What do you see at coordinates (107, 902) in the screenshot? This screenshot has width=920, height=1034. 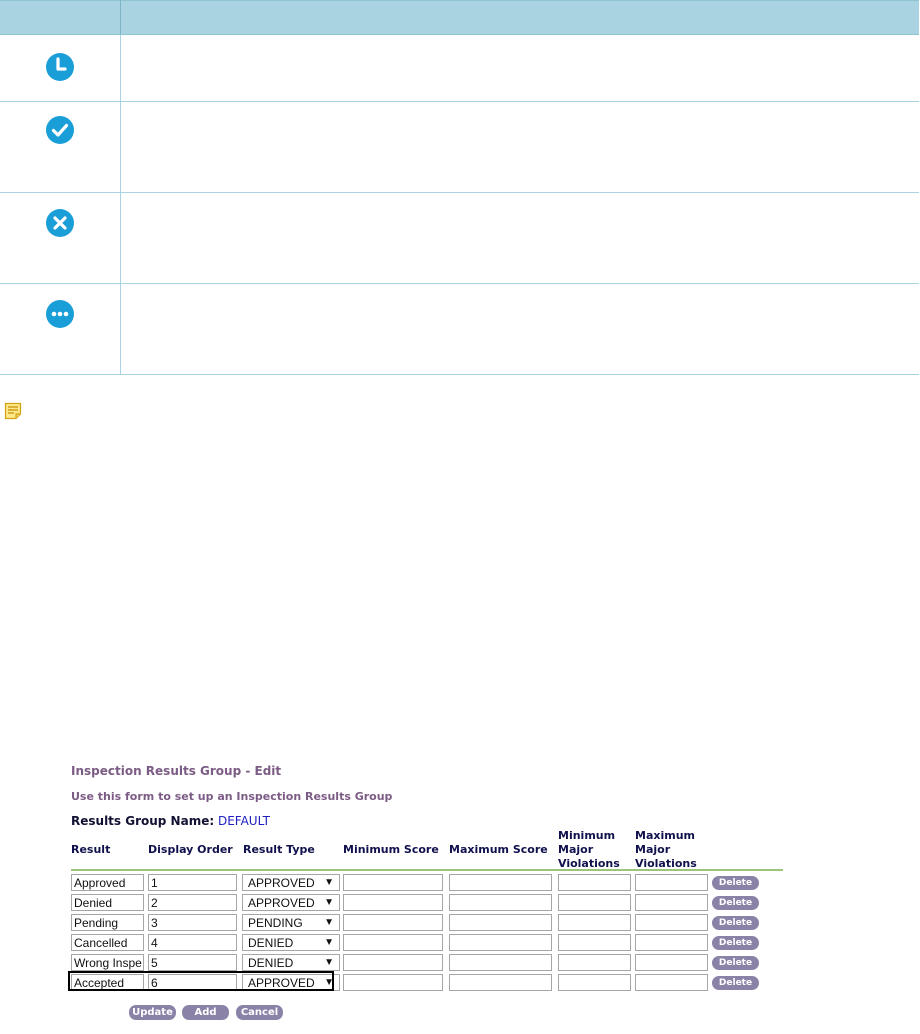 I see `result-name-input: Denied` at bounding box center [107, 902].